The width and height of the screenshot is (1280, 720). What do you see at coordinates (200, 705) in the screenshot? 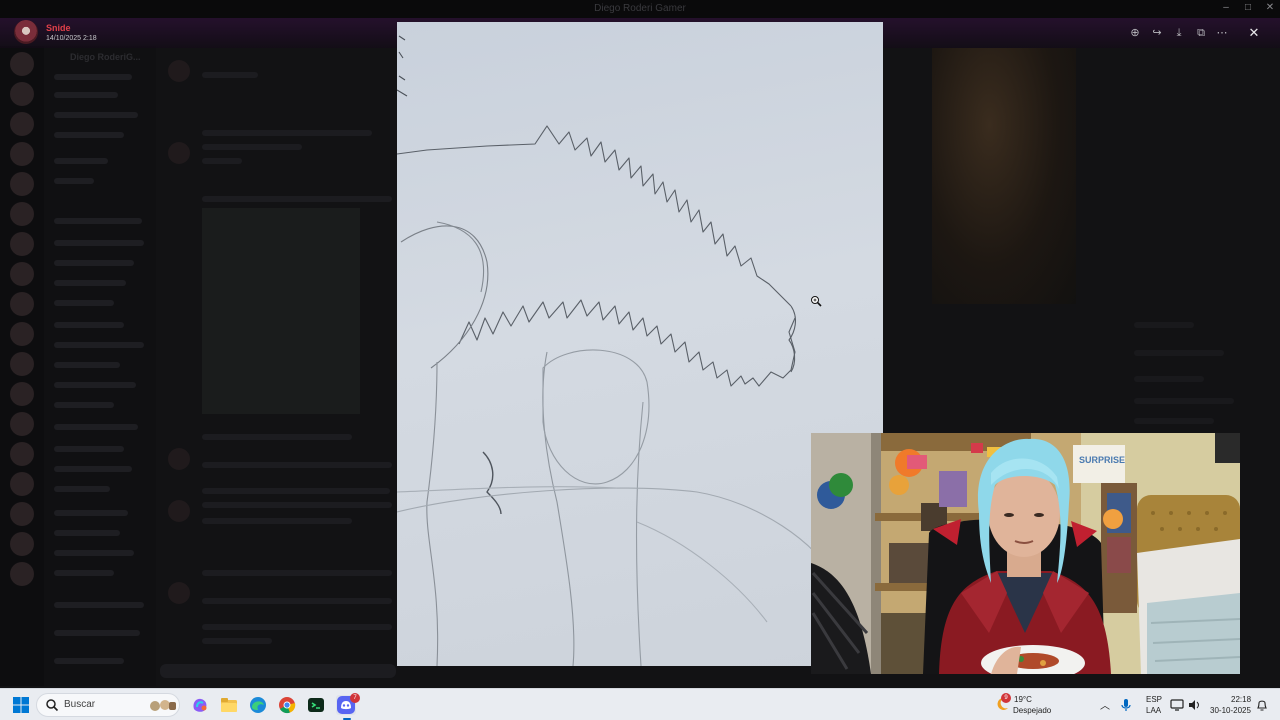
I see `copilot-icon` at bounding box center [200, 705].